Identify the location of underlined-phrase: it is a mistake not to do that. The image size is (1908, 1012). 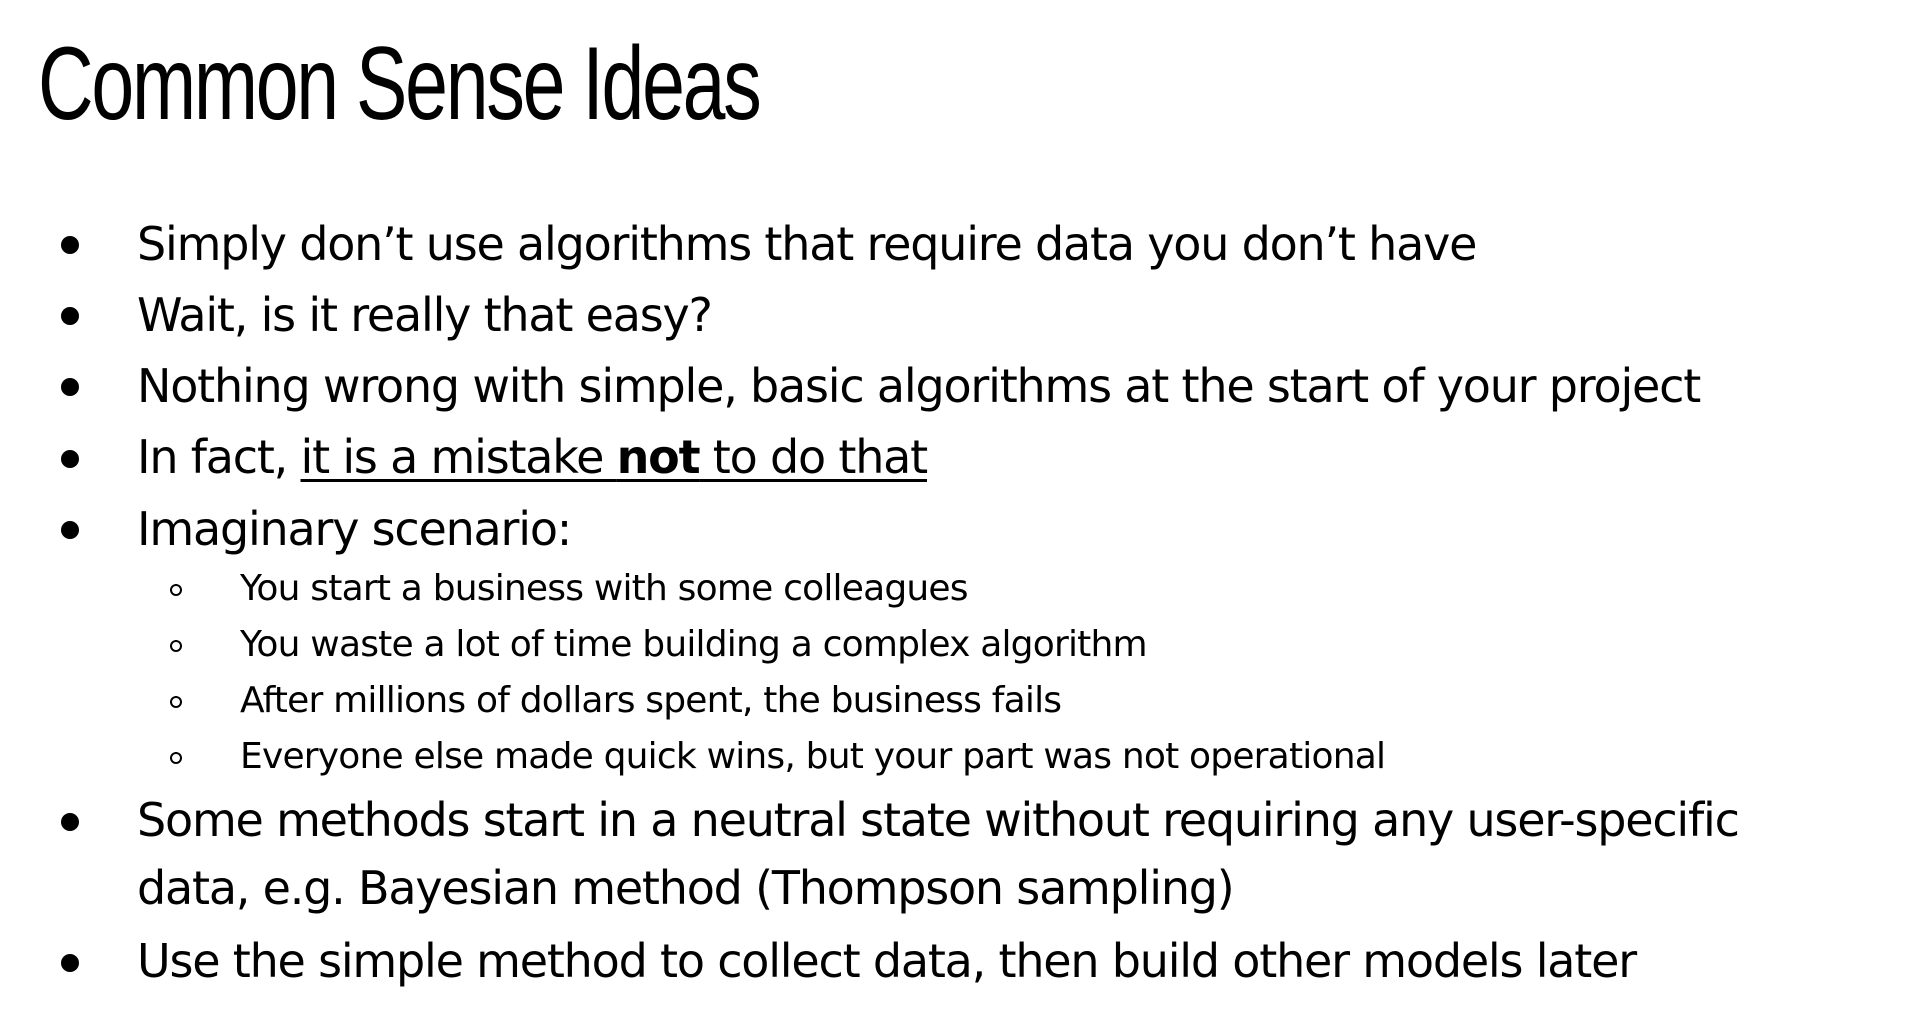
(614, 457).